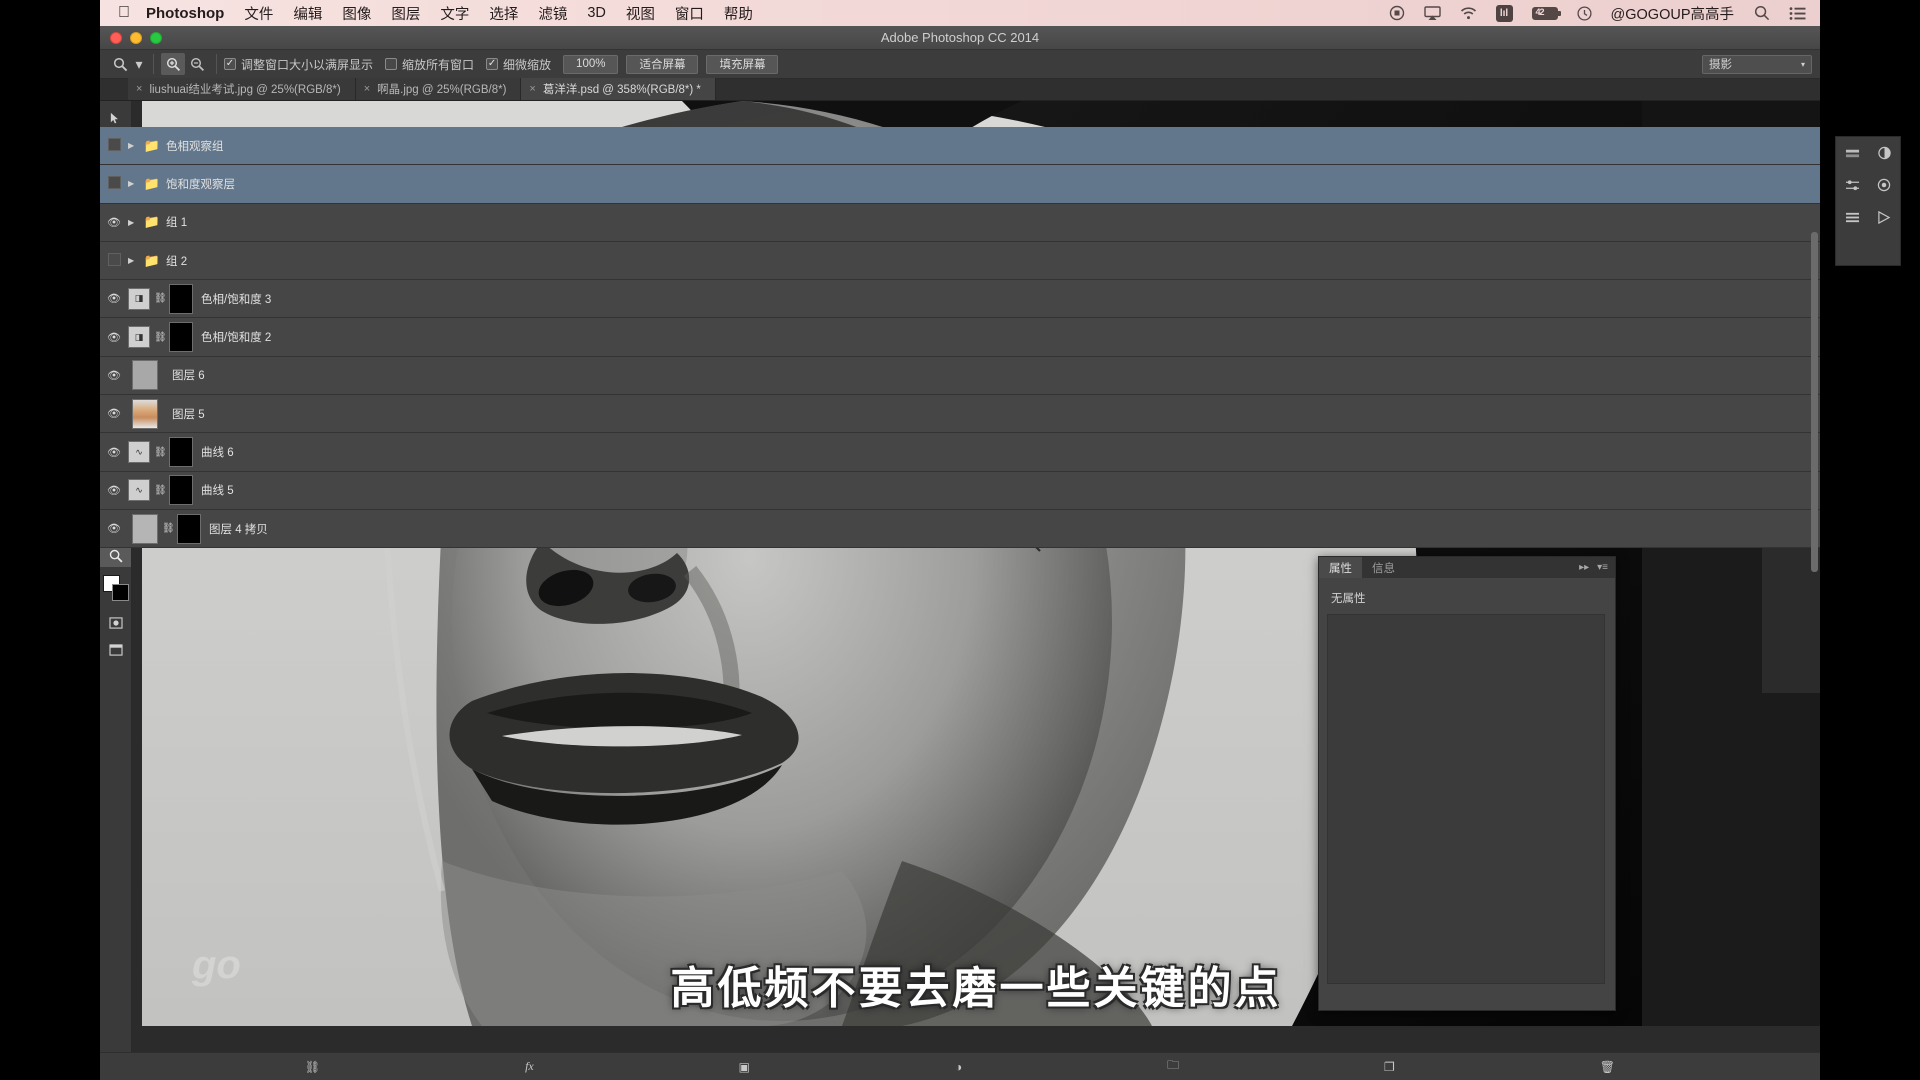 This screenshot has width=1920, height=1080. Describe the element at coordinates (139, 64) in the screenshot. I see `tool-preset-caret-icon: ▾` at that location.